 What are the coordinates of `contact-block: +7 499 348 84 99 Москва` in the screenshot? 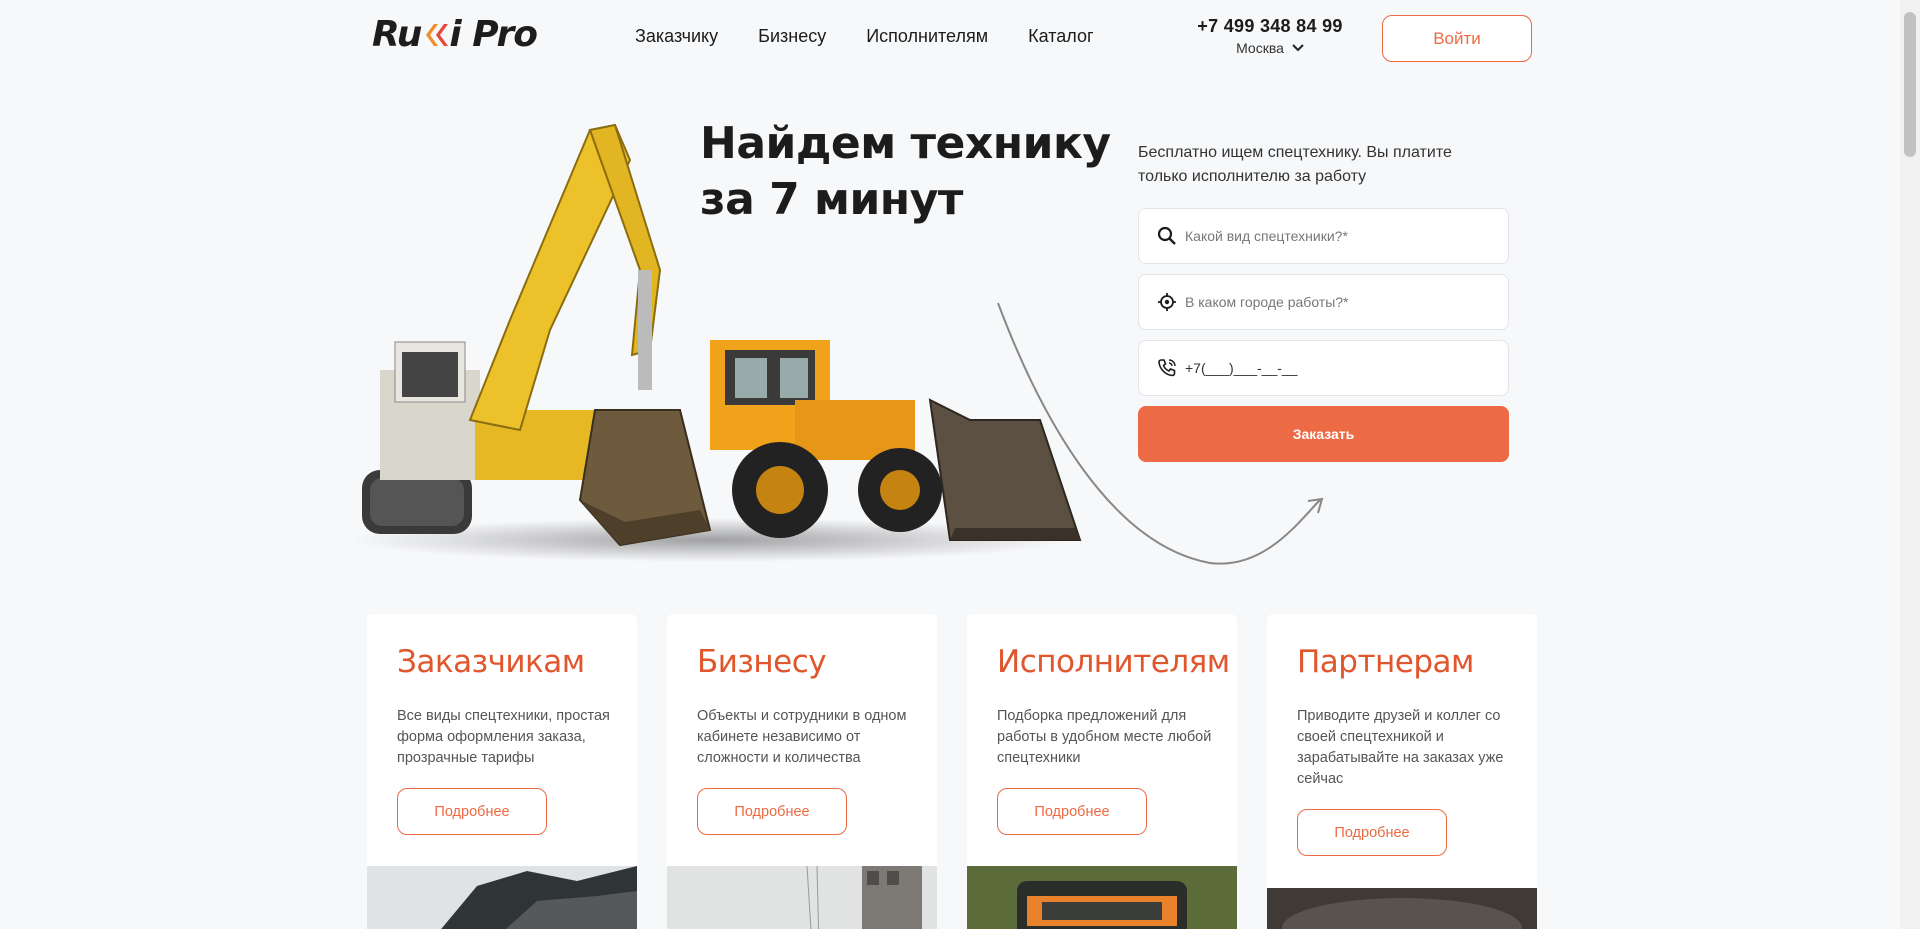 It's located at (1270, 36).